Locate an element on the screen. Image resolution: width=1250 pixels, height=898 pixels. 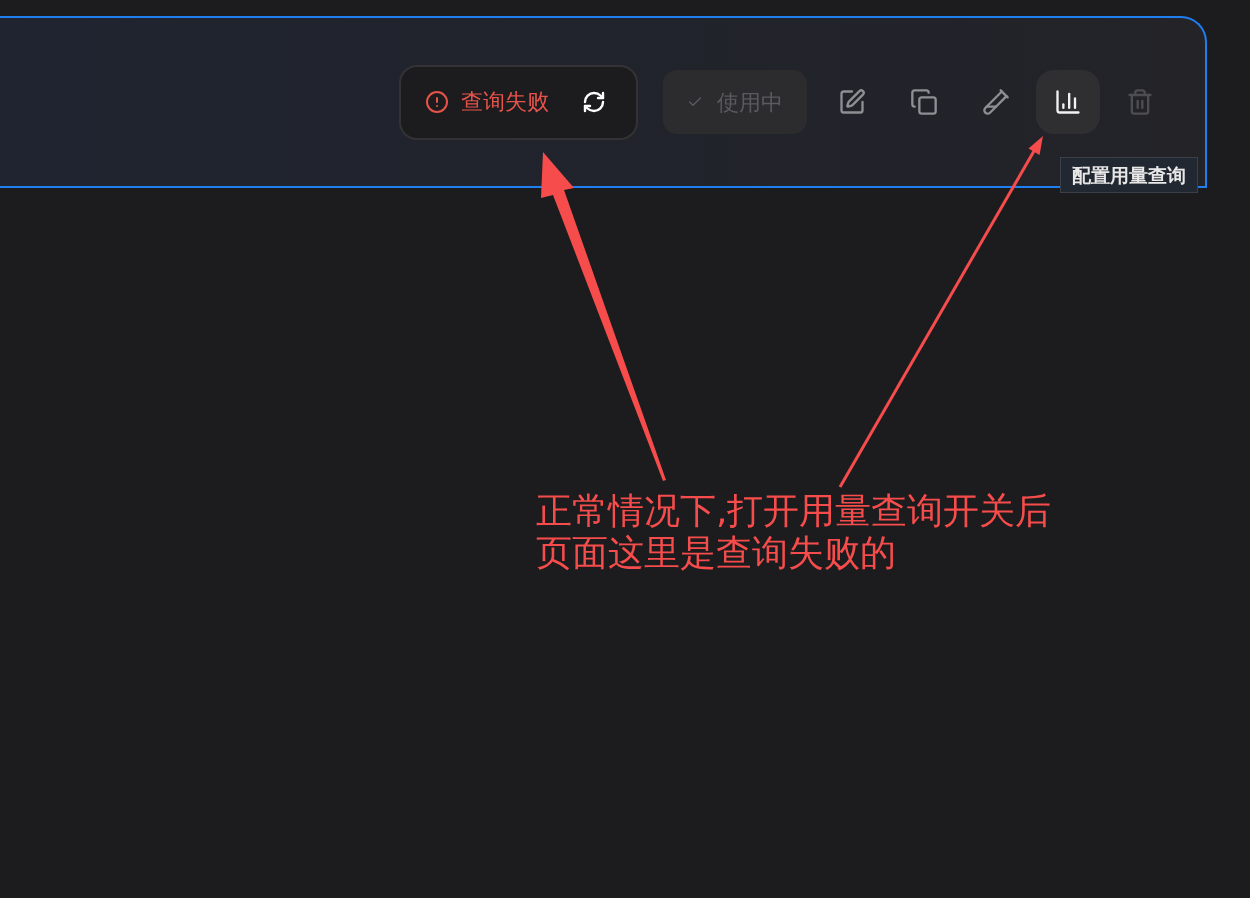
edit-icon is located at coordinates (852, 102).